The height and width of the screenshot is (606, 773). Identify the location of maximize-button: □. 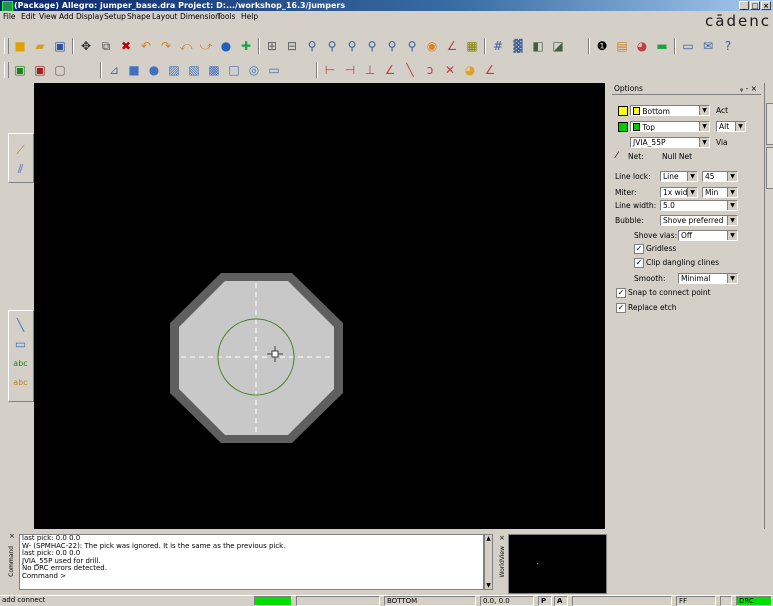
(755, 5).